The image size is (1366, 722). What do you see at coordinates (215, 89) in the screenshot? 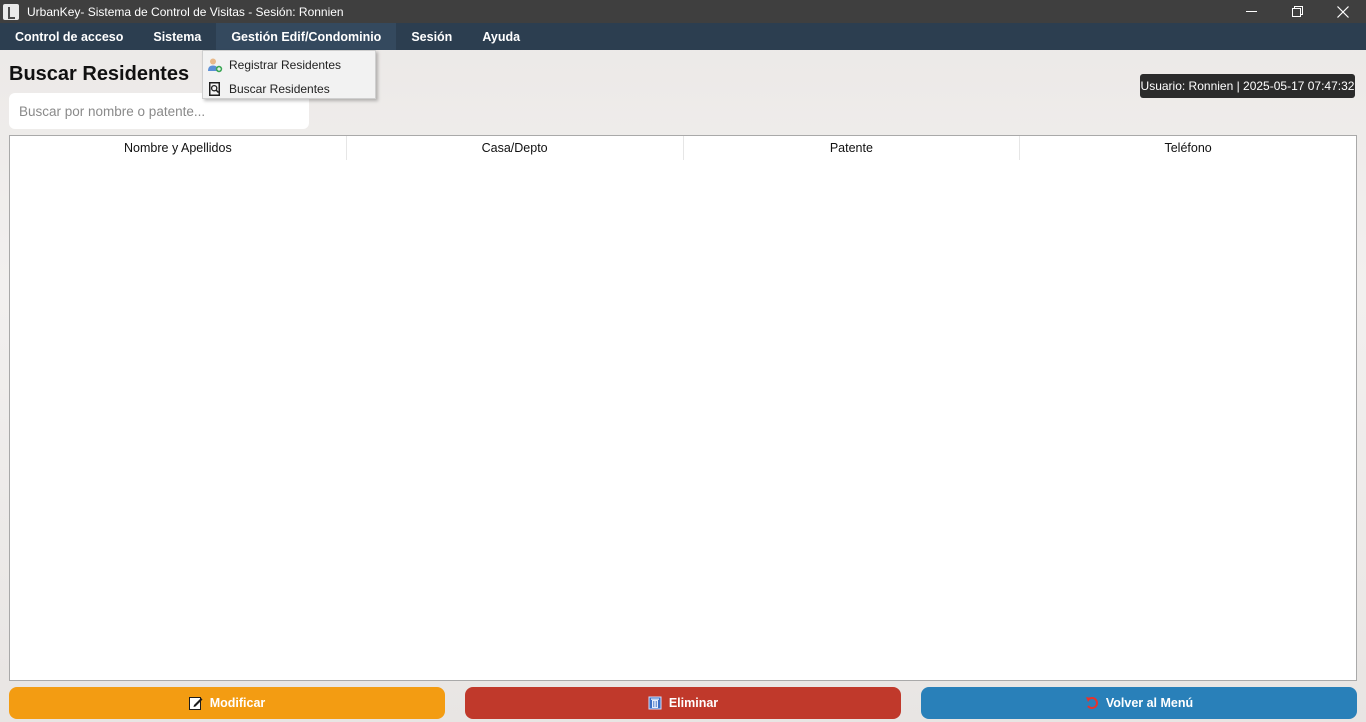
I see `search-document-icon` at bounding box center [215, 89].